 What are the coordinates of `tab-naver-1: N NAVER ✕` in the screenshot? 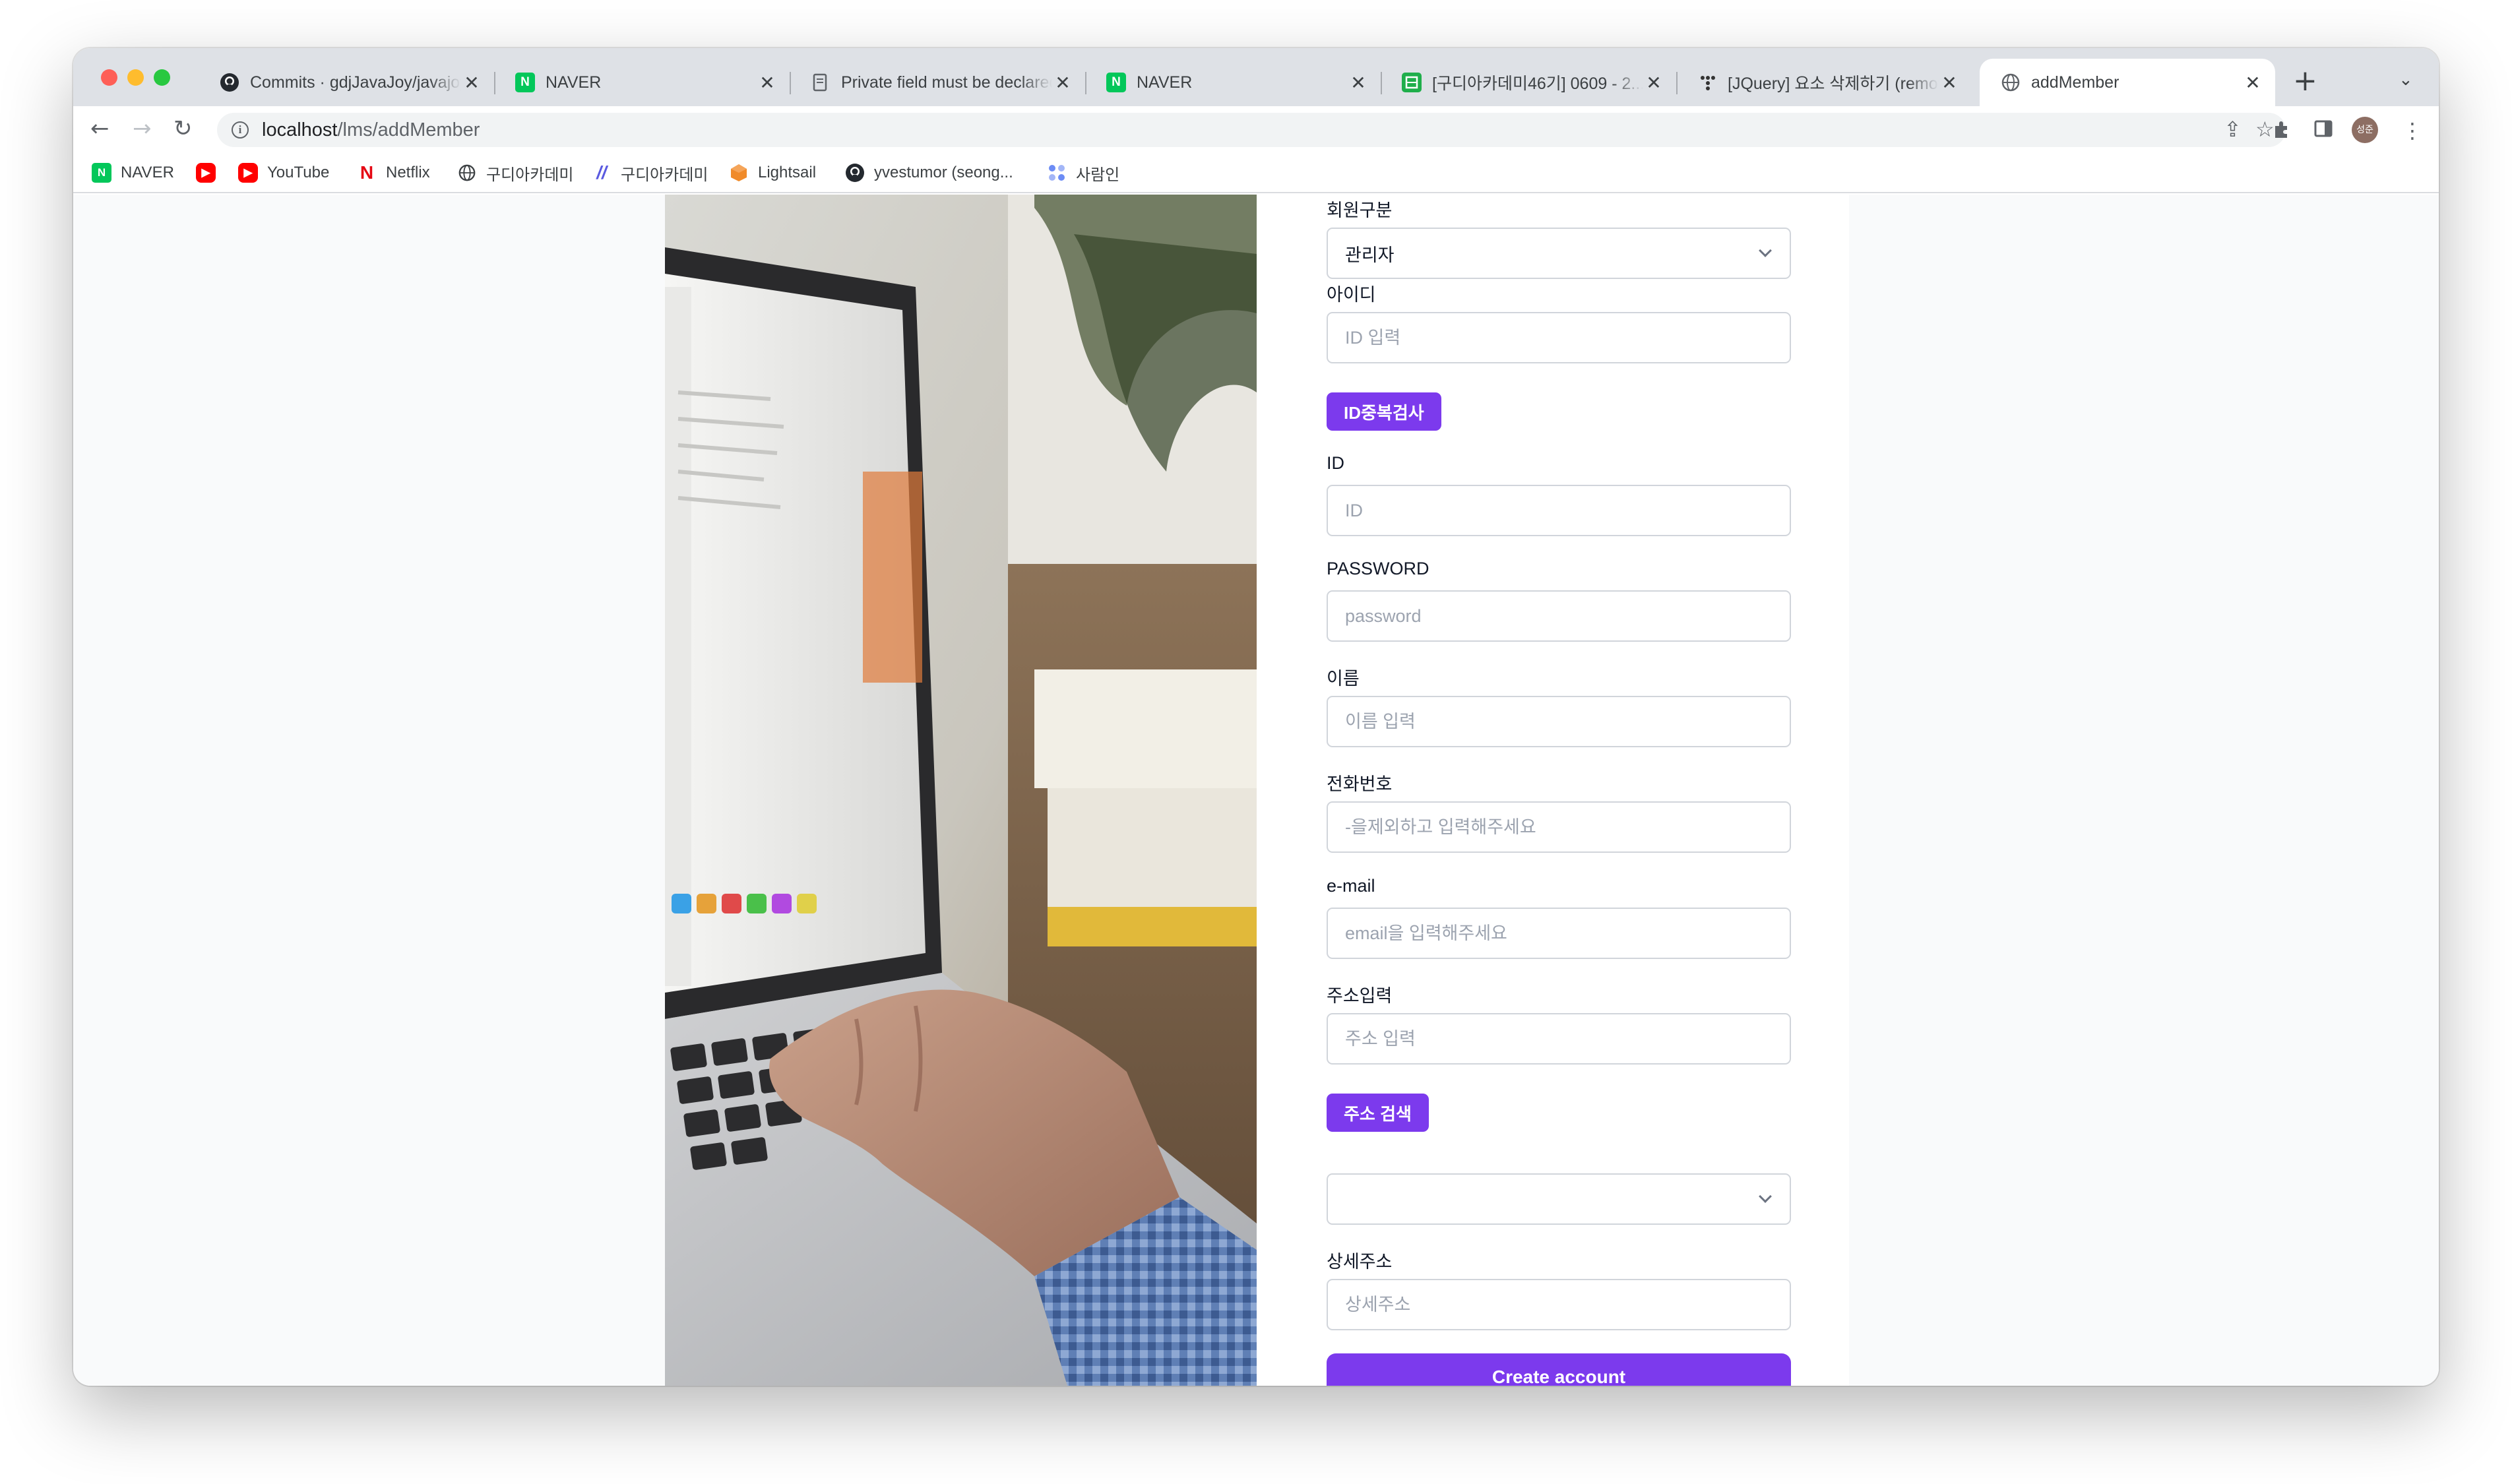 It's located at (642, 82).